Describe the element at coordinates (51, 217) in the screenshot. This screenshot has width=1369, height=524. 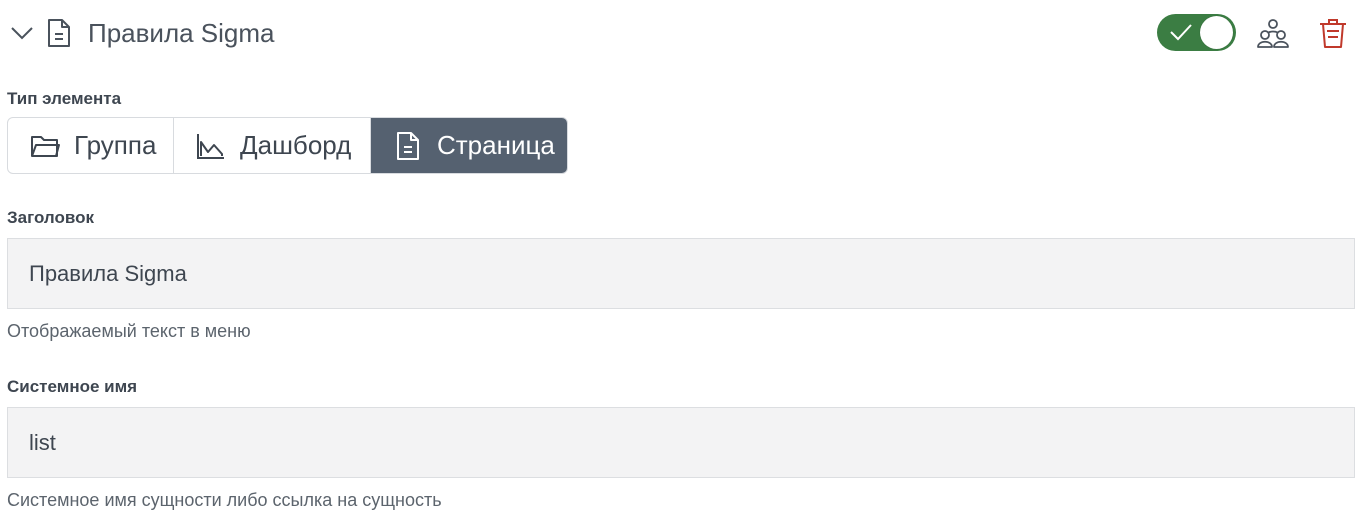
I see `title-field-label: Заголовок` at that location.